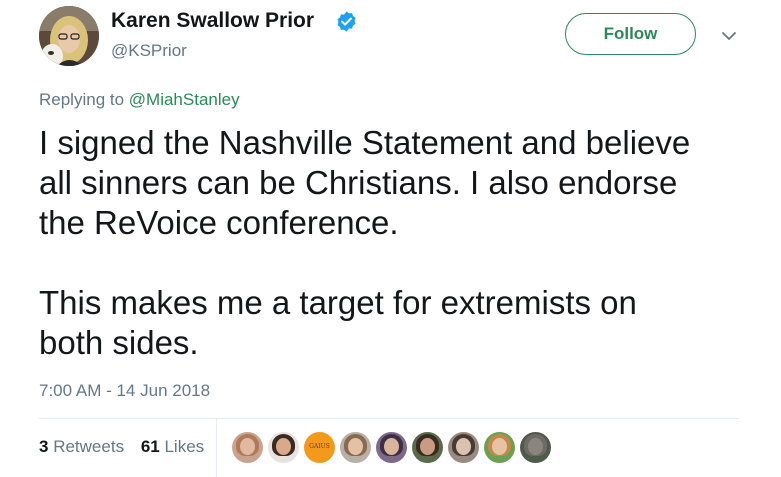 This screenshot has width=781, height=477. I want to click on likes-count: 61, so click(150, 446).